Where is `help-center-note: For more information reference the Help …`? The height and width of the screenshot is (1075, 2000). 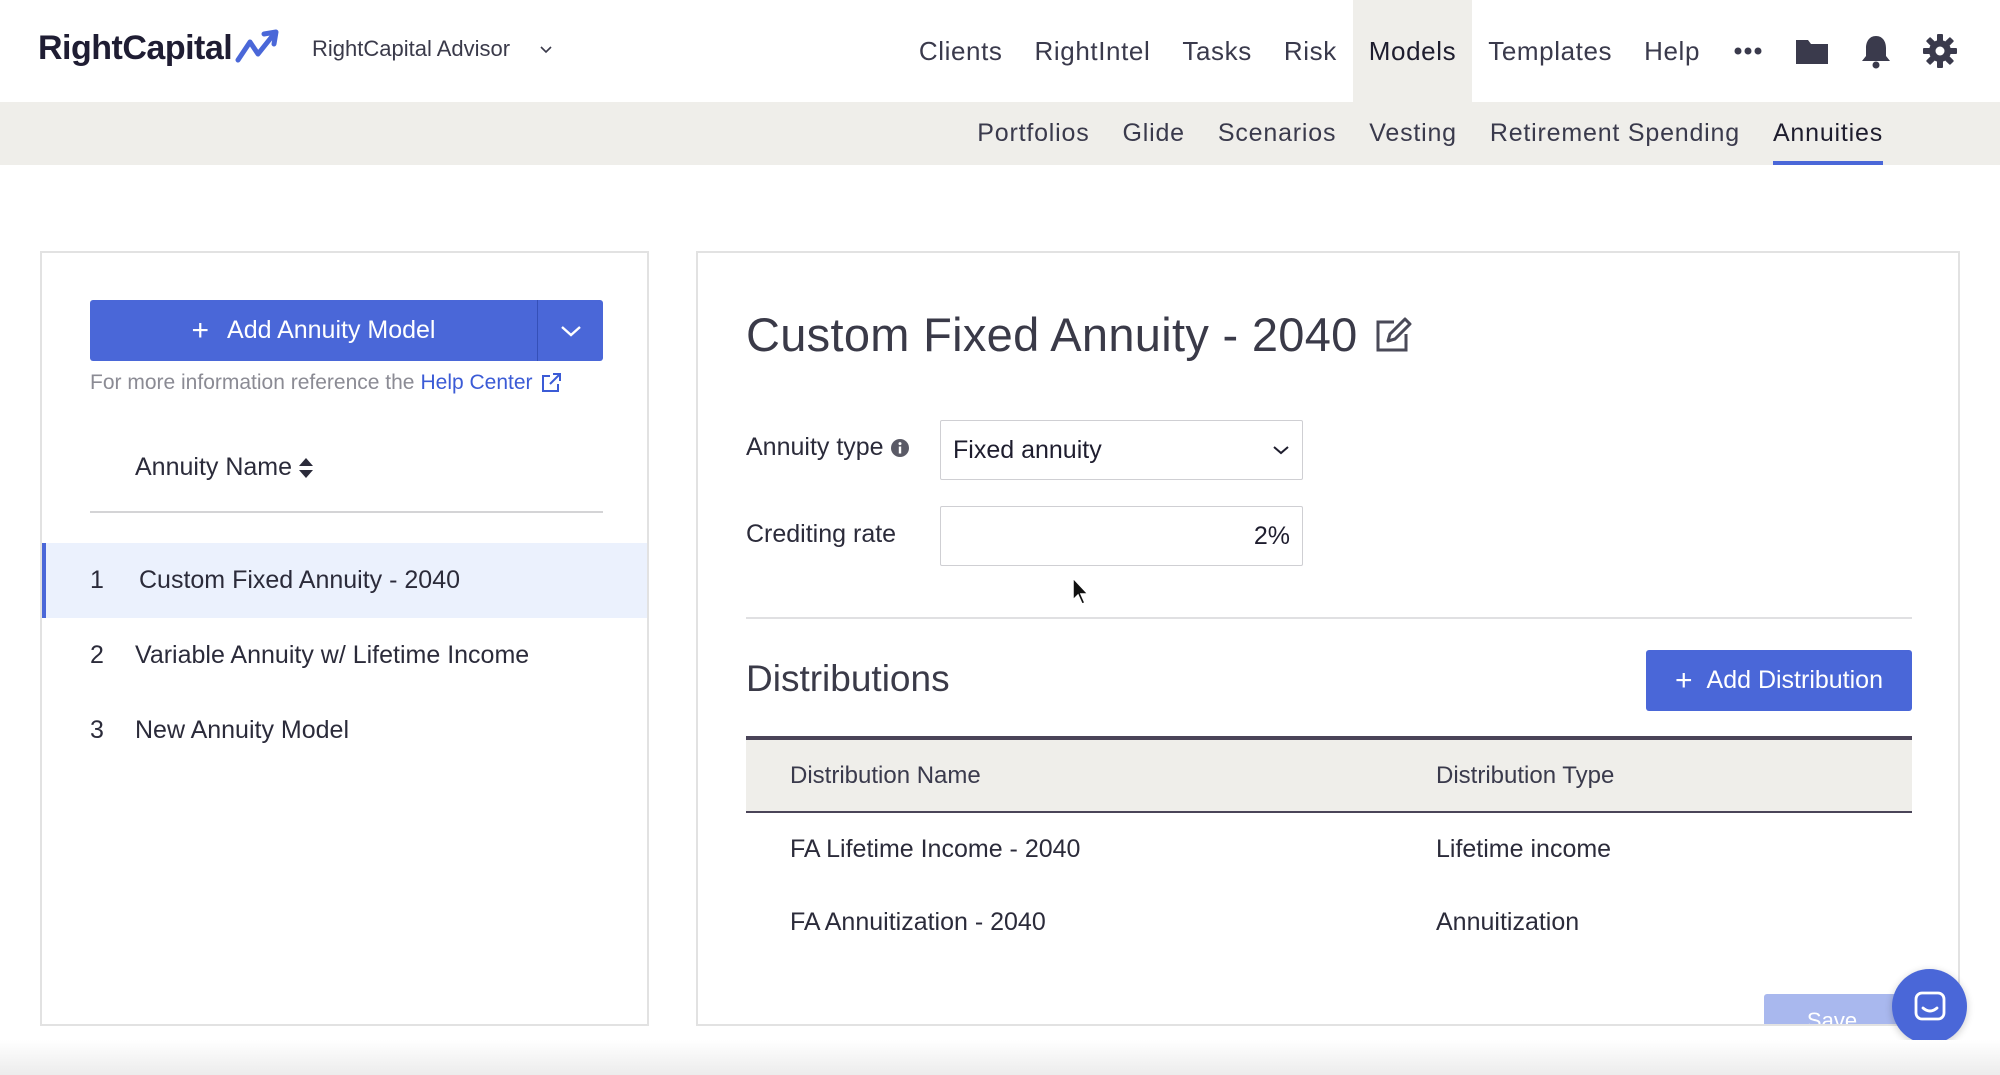
help-center-note: For more information reference the Help … is located at coordinates (326, 383).